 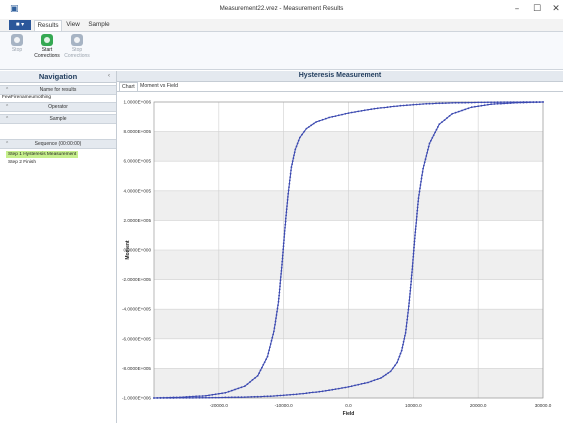 I want to click on name-section-header: ⌃ Name for results, so click(x=58, y=90).